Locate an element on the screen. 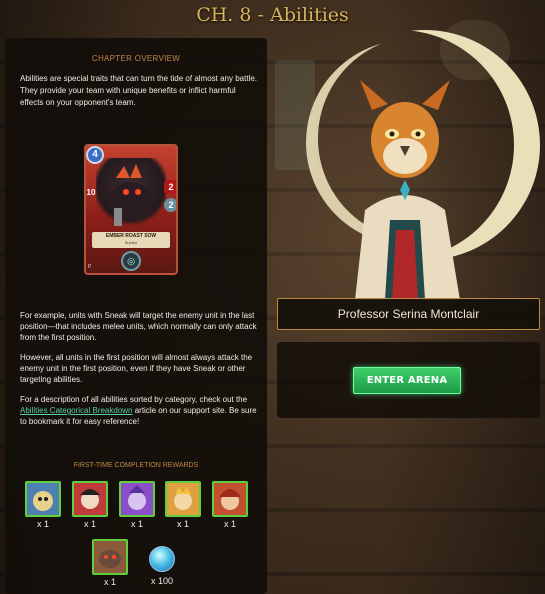 The image size is (545, 594). page-title: CH. 8 - Abilities is located at coordinates (272, 15).